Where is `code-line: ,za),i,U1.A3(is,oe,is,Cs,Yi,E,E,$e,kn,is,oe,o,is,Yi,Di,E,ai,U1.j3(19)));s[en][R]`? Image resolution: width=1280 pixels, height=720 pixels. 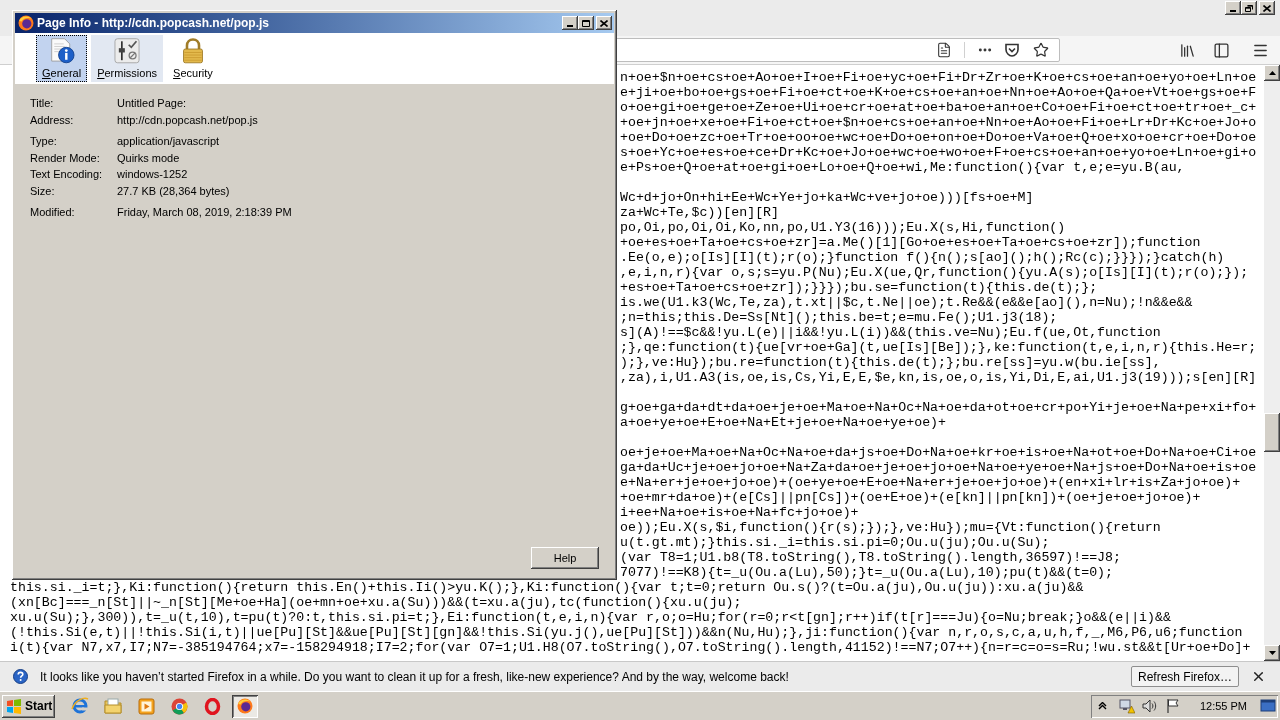
code-line: ,za),i,U1.A3(is,oe,is,Cs,Yi,E,E,$e,kn,is,oe,o,is,Yi,Di,E,ai,U1.j3(19)));s[en][R] is located at coordinates (938, 377).